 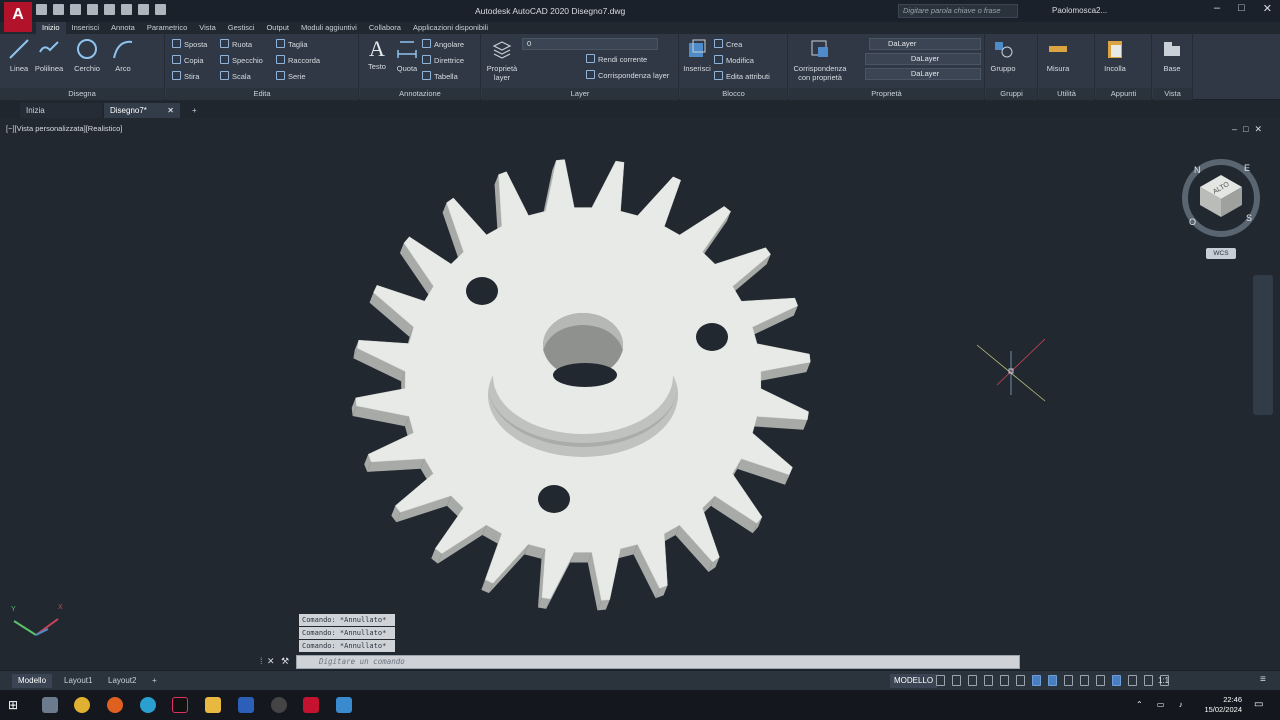 I want to click on transparency-icon, so click(x=1084, y=680).